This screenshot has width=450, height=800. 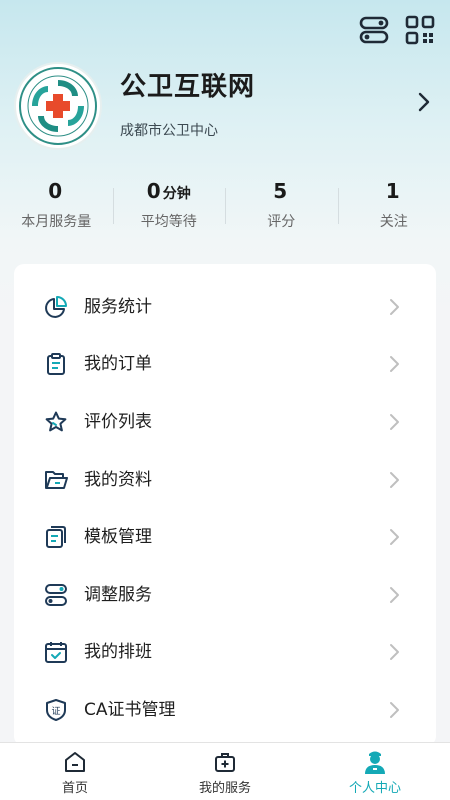 I want to click on stat-value: 0 分钟, so click(x=168, y=191).